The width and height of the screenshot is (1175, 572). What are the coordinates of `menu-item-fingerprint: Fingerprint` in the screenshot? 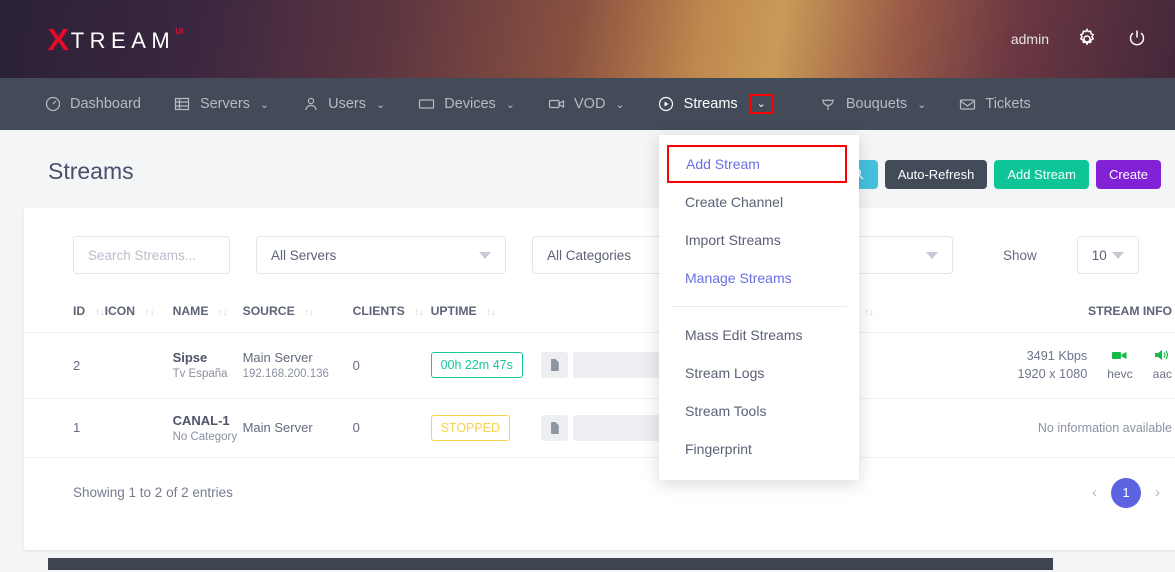 It's located at (759, 449).